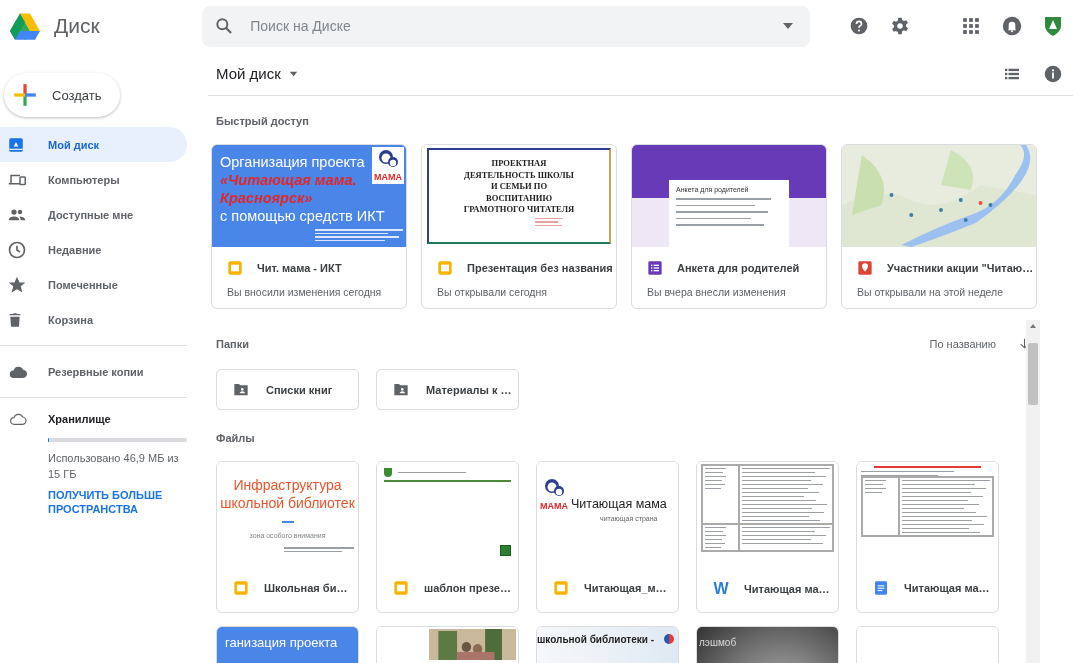 The image size is (1073, 663). What do you see at coordinates (619, 504) in the screenshot?
I see `slide-title: Читающая мама` at bounding box center [619, 504].